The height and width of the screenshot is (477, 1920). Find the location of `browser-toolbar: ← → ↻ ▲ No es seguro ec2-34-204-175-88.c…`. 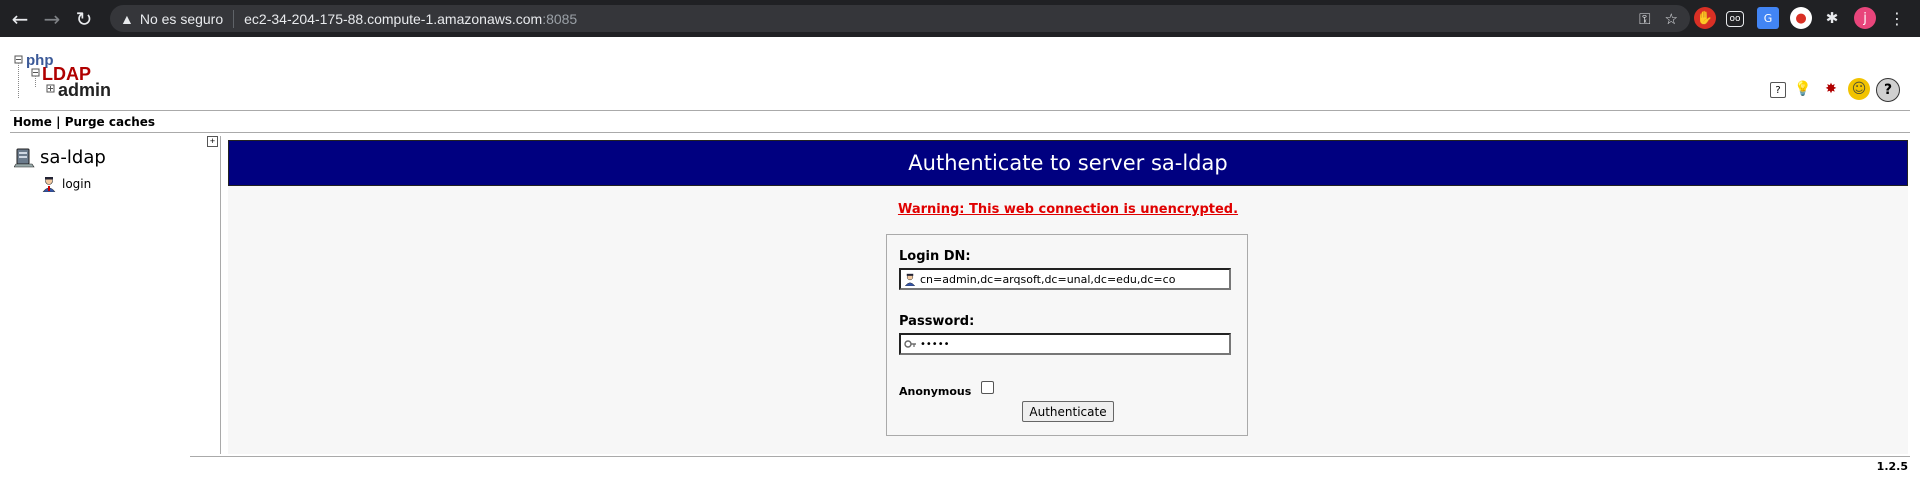

browser-toolbar: ← → ↻ ▲ No es seguro ec2-34-204-175-88.c… is located at coordinates (960, 18).